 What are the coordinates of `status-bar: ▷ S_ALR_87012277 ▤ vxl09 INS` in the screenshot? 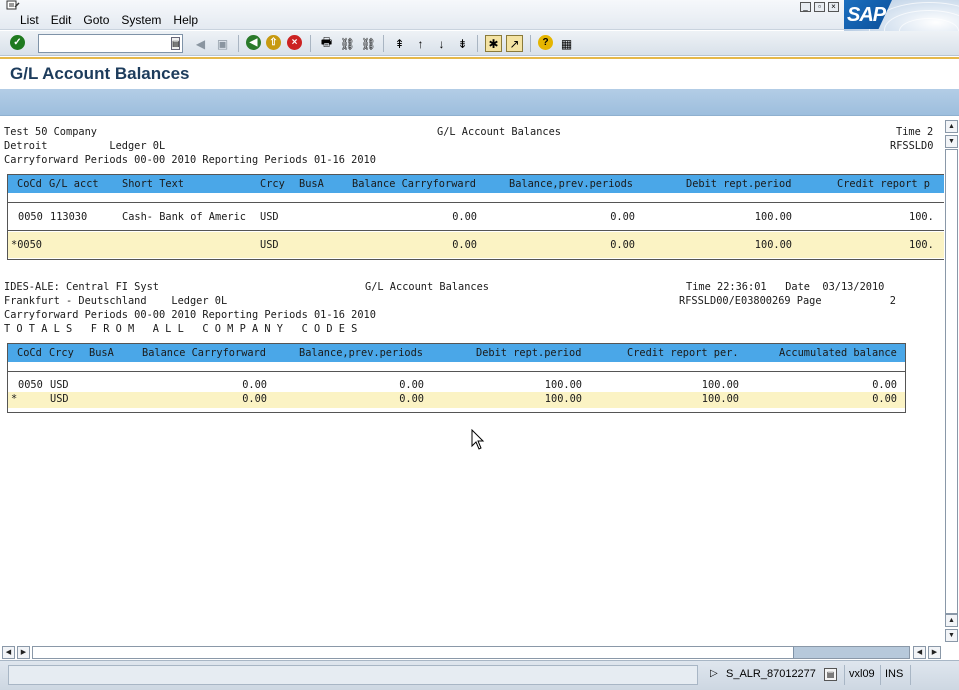 It's located at (479, 675).